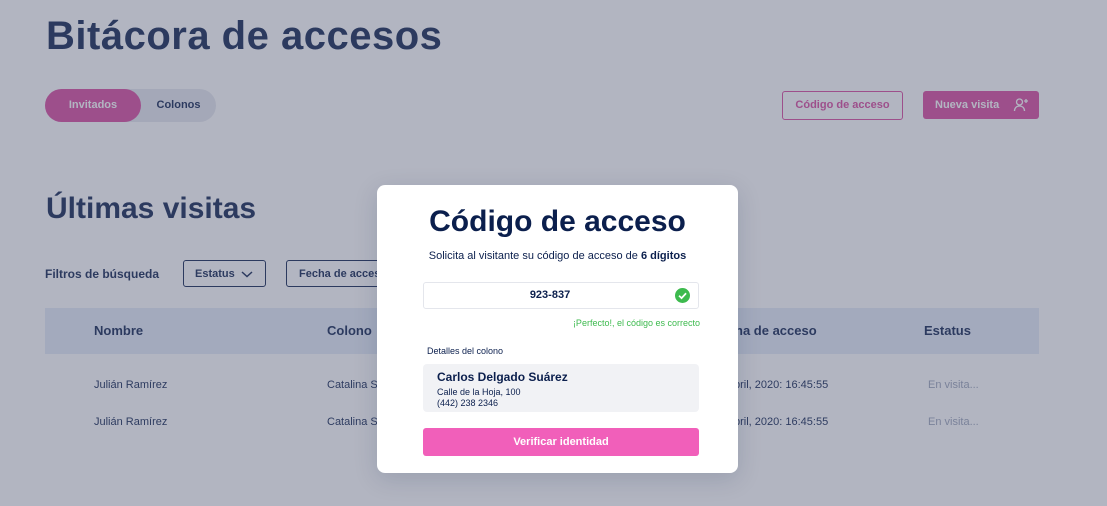 This screenshot has height=506, width=1107. I want to click on access-code-value: 923-837, so click(550, 295).